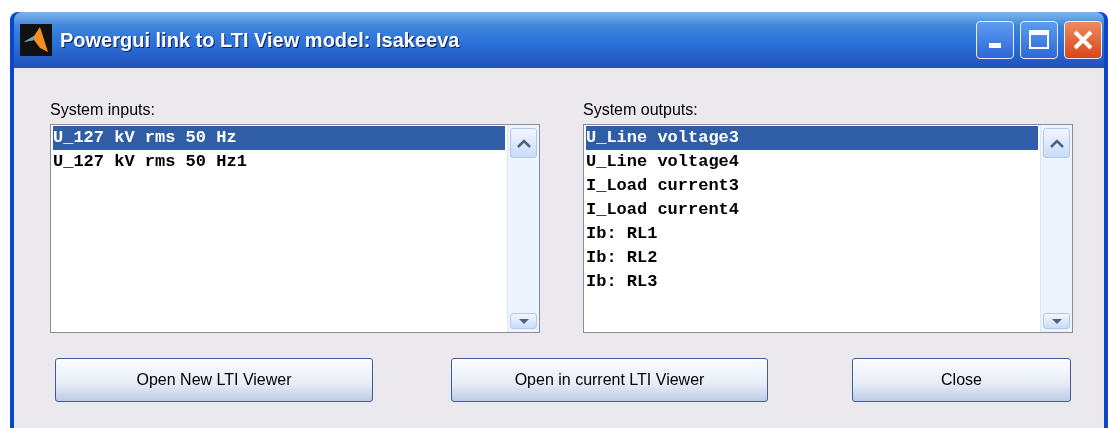 The height and width of the screenshot is (428, 1108). What do you see at coordinates (995, 45) in the screenshot?
I see `minimize-icon` at bounding box center [995, 45].